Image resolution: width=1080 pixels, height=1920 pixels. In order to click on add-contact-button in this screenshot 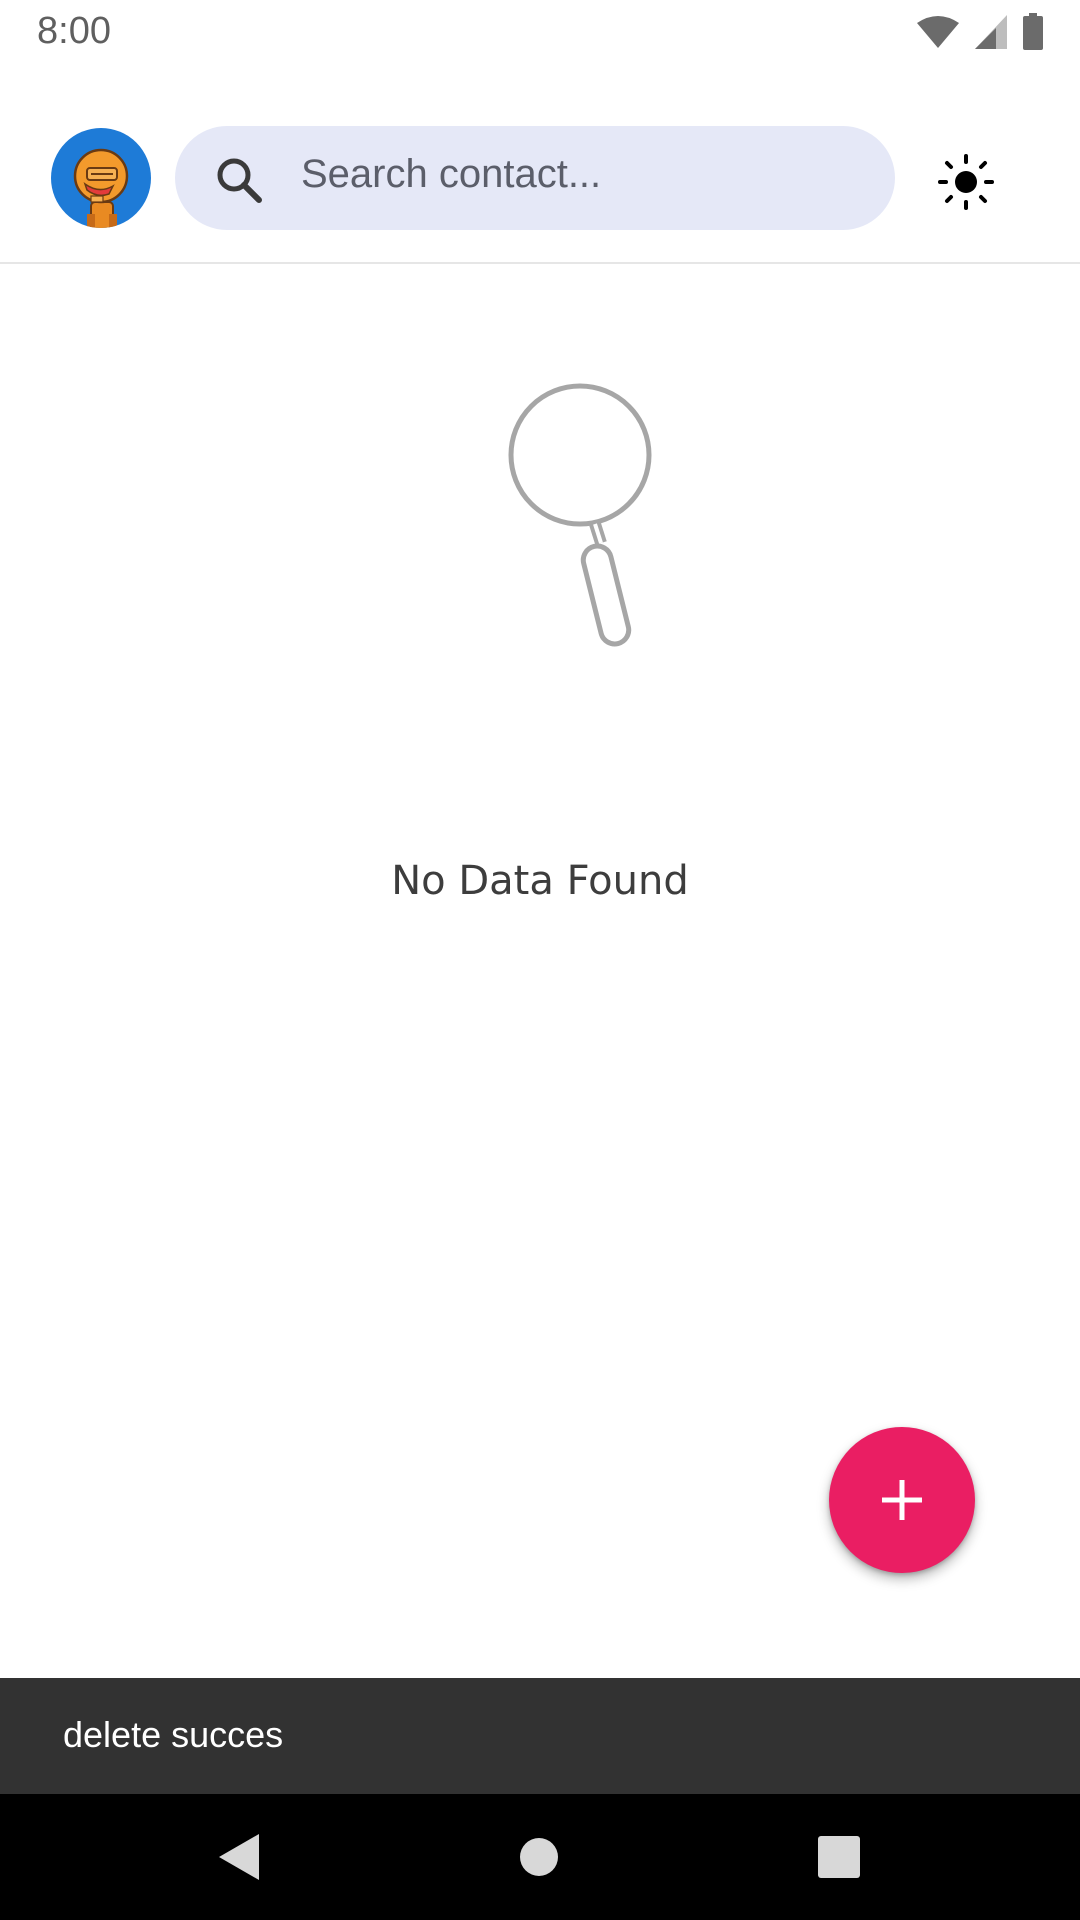, I will do `click(902, 1500)`.